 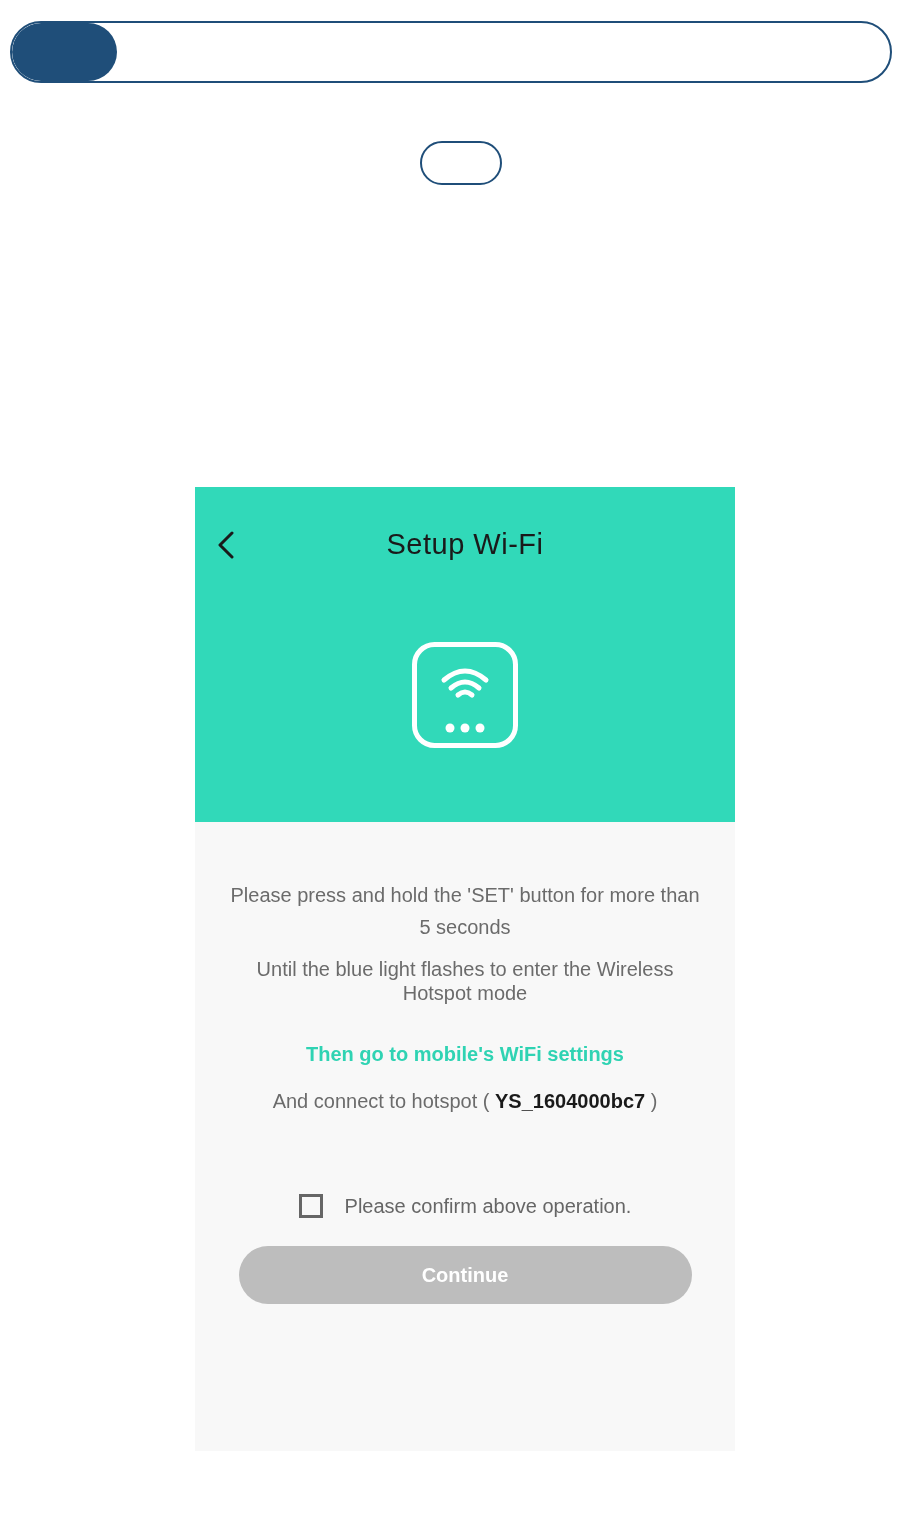 What do you see at coordinates (465, 545) in the screenshot?
I see `screen-title: Setup Wi-Fi` at bounding box center [465, 545].